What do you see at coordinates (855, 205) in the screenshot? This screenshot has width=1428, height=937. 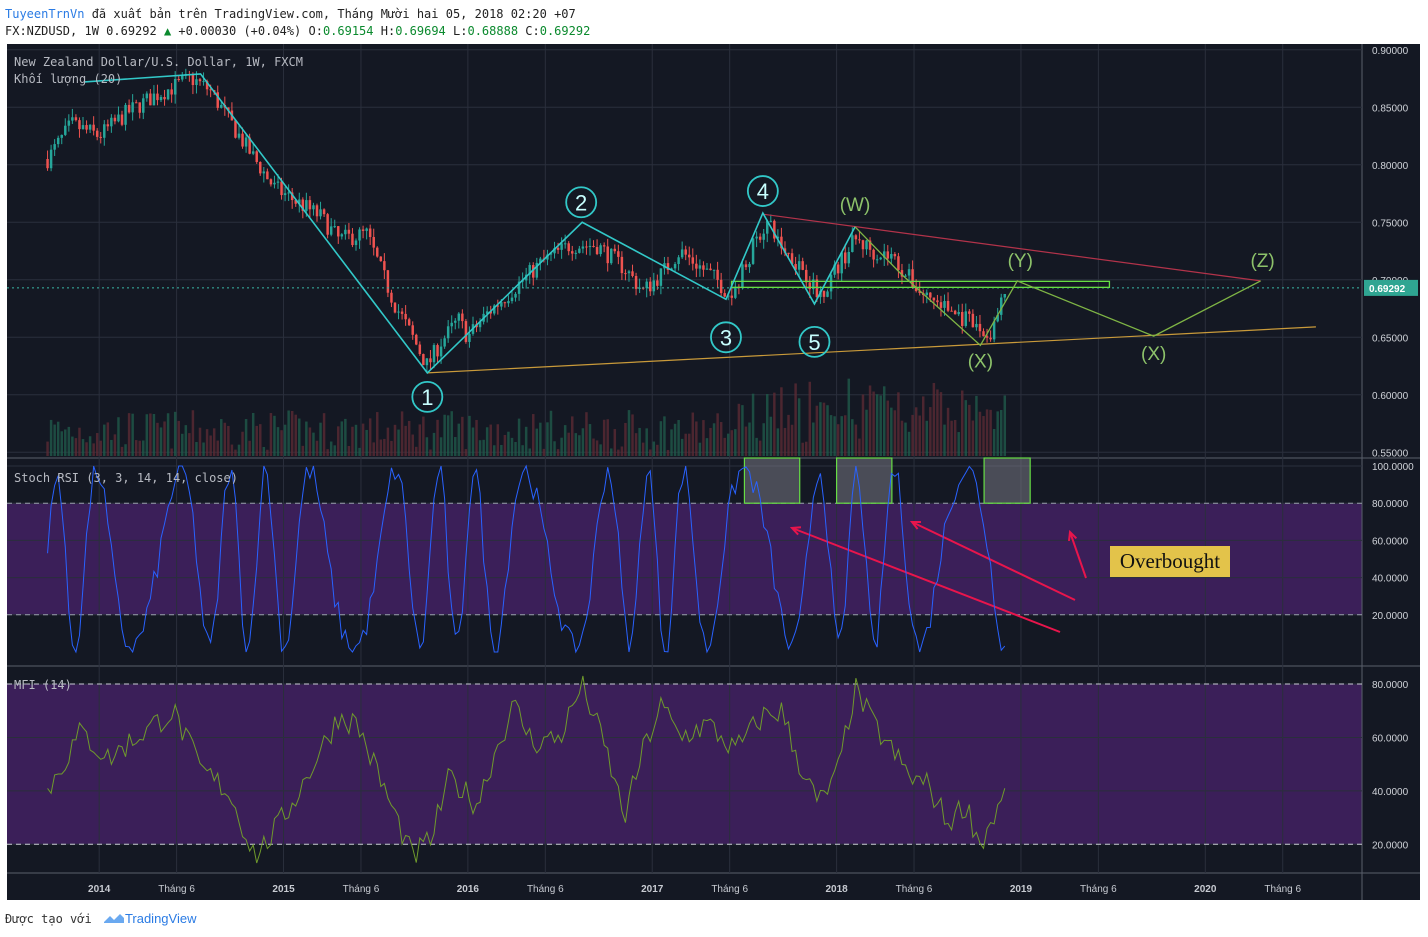 I see `correction-label: (W)` at bounding box center [855, 205].